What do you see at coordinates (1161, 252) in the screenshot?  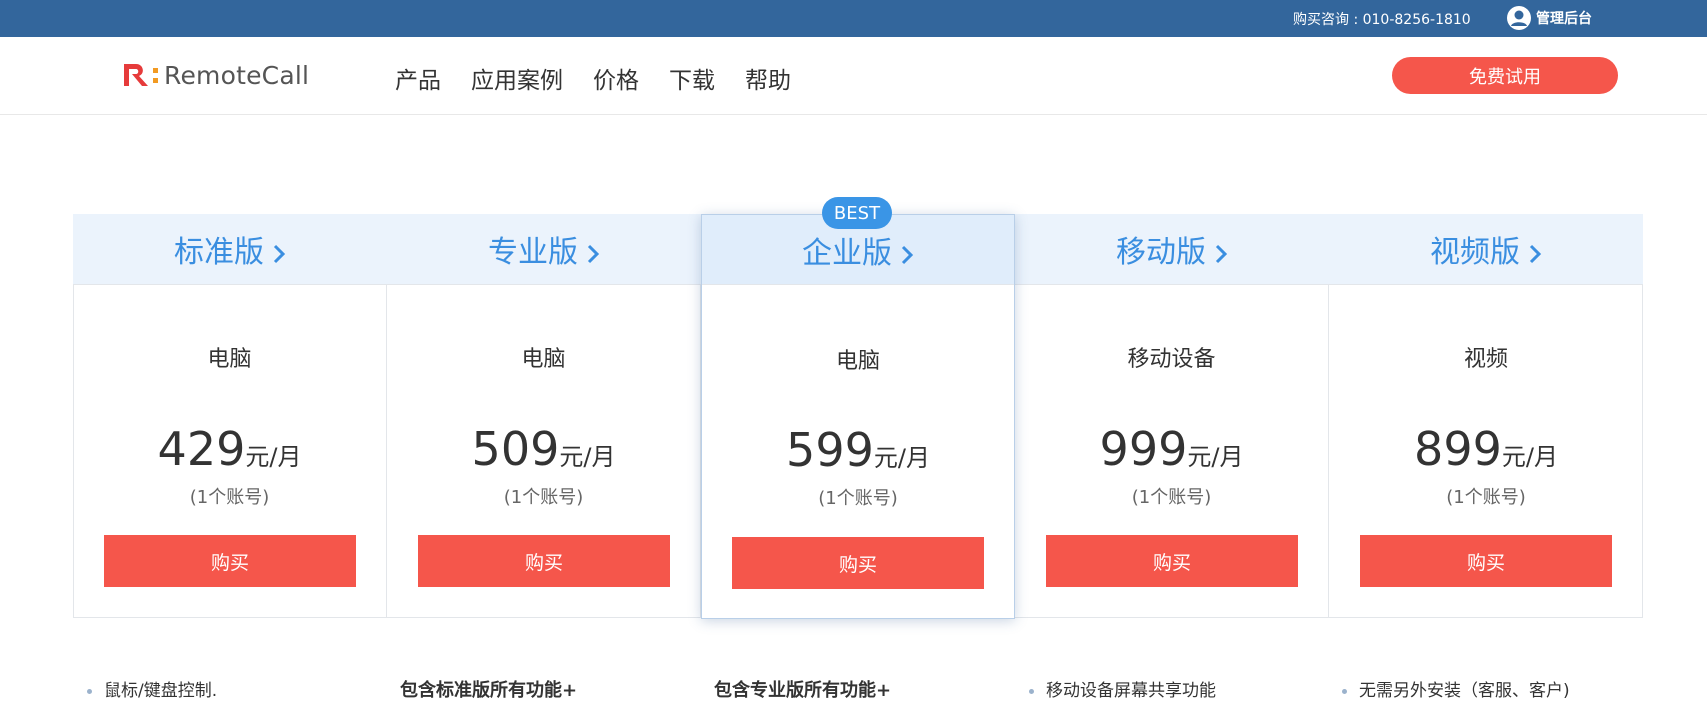 I see `plan-name: 移动版` at bounding box center [1161, 252].